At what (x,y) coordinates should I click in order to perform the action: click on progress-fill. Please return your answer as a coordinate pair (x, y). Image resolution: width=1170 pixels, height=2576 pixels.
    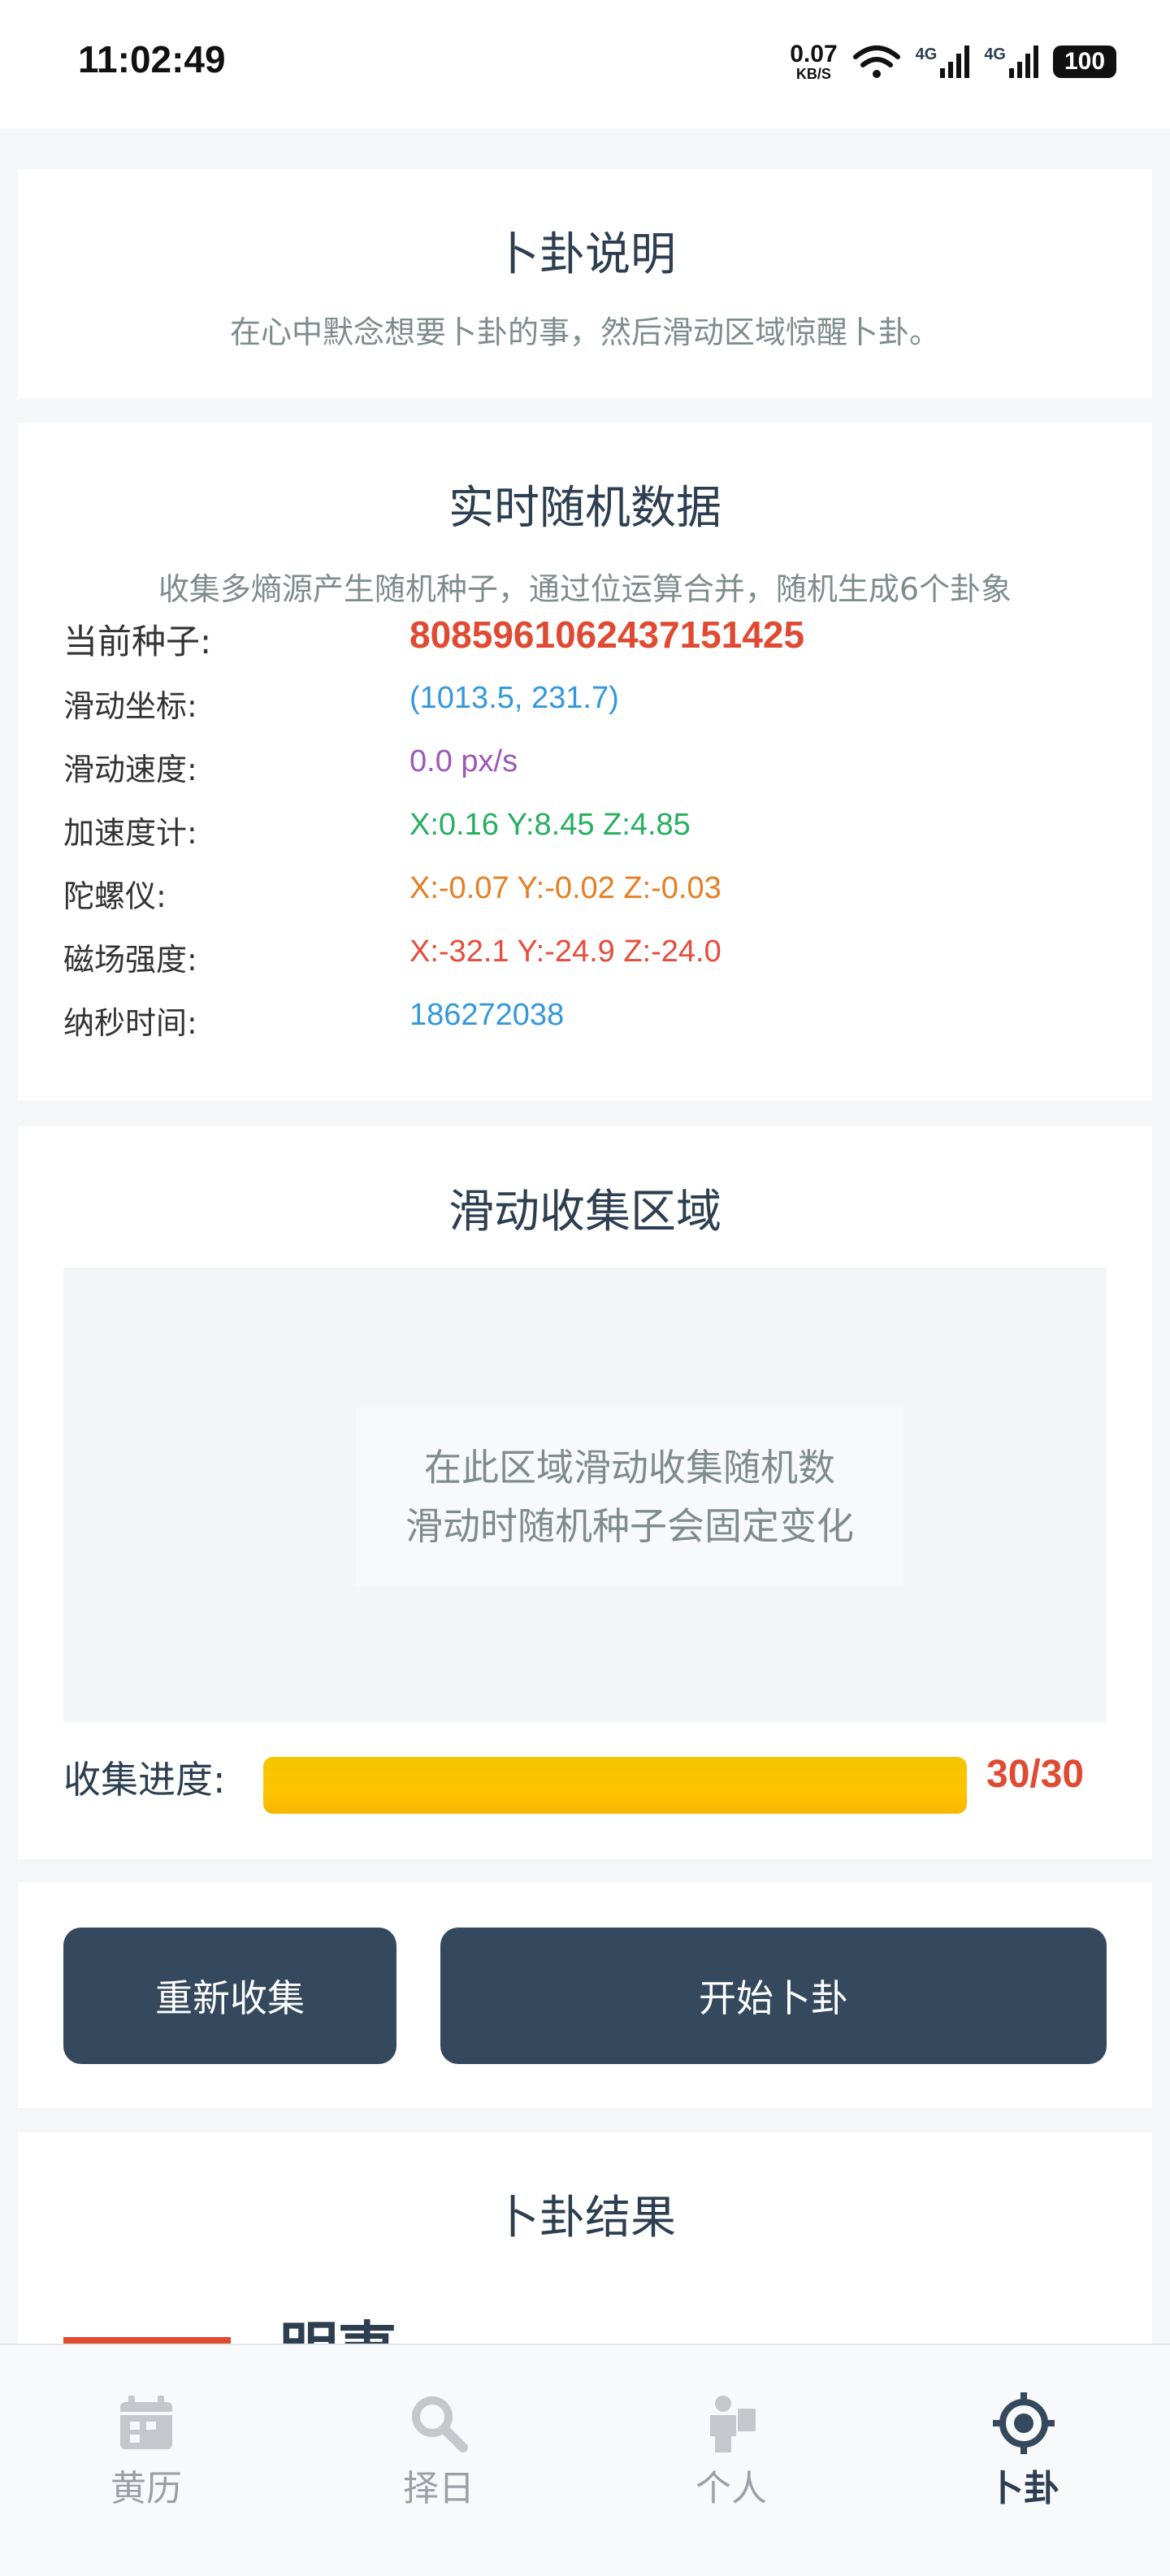
    Looking at the image, I should click on (615, 1785).